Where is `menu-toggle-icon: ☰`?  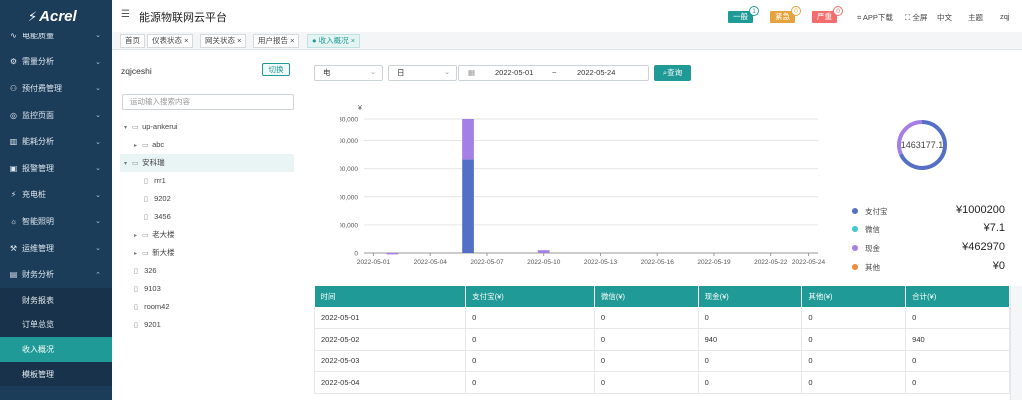
menu-toggle-icon: ☰ is located at coordinates (125, 14).